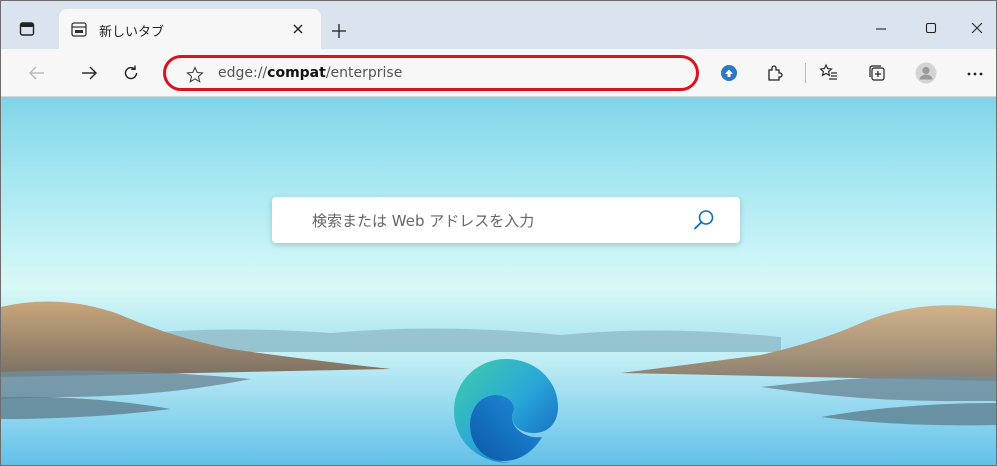 The width and height of the screenshot is (997, 466). I want to click on more-menu-icon, so click(975, 73).